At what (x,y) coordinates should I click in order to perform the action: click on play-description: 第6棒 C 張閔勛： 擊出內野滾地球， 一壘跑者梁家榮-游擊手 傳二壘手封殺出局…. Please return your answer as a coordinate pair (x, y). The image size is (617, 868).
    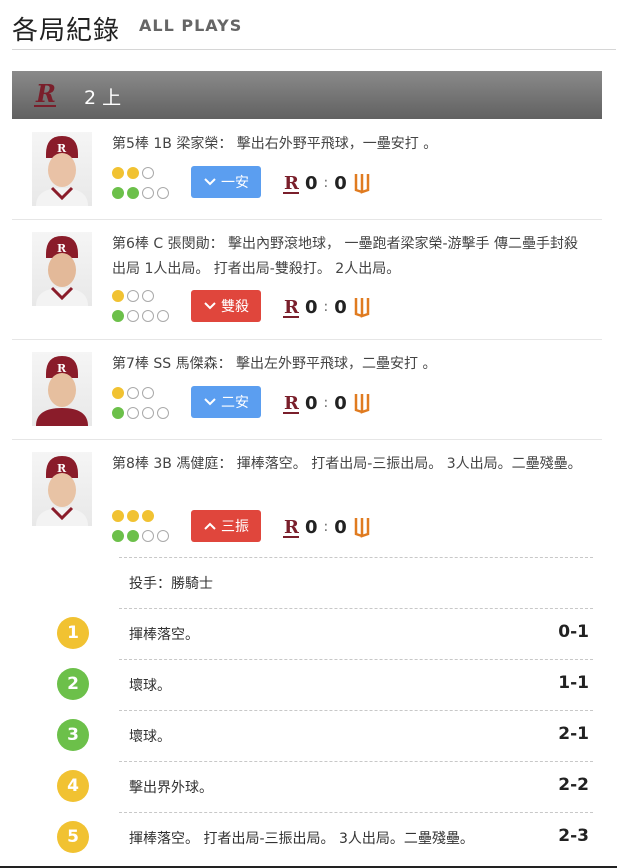
    Looking at the image, I should click on (345, 256).